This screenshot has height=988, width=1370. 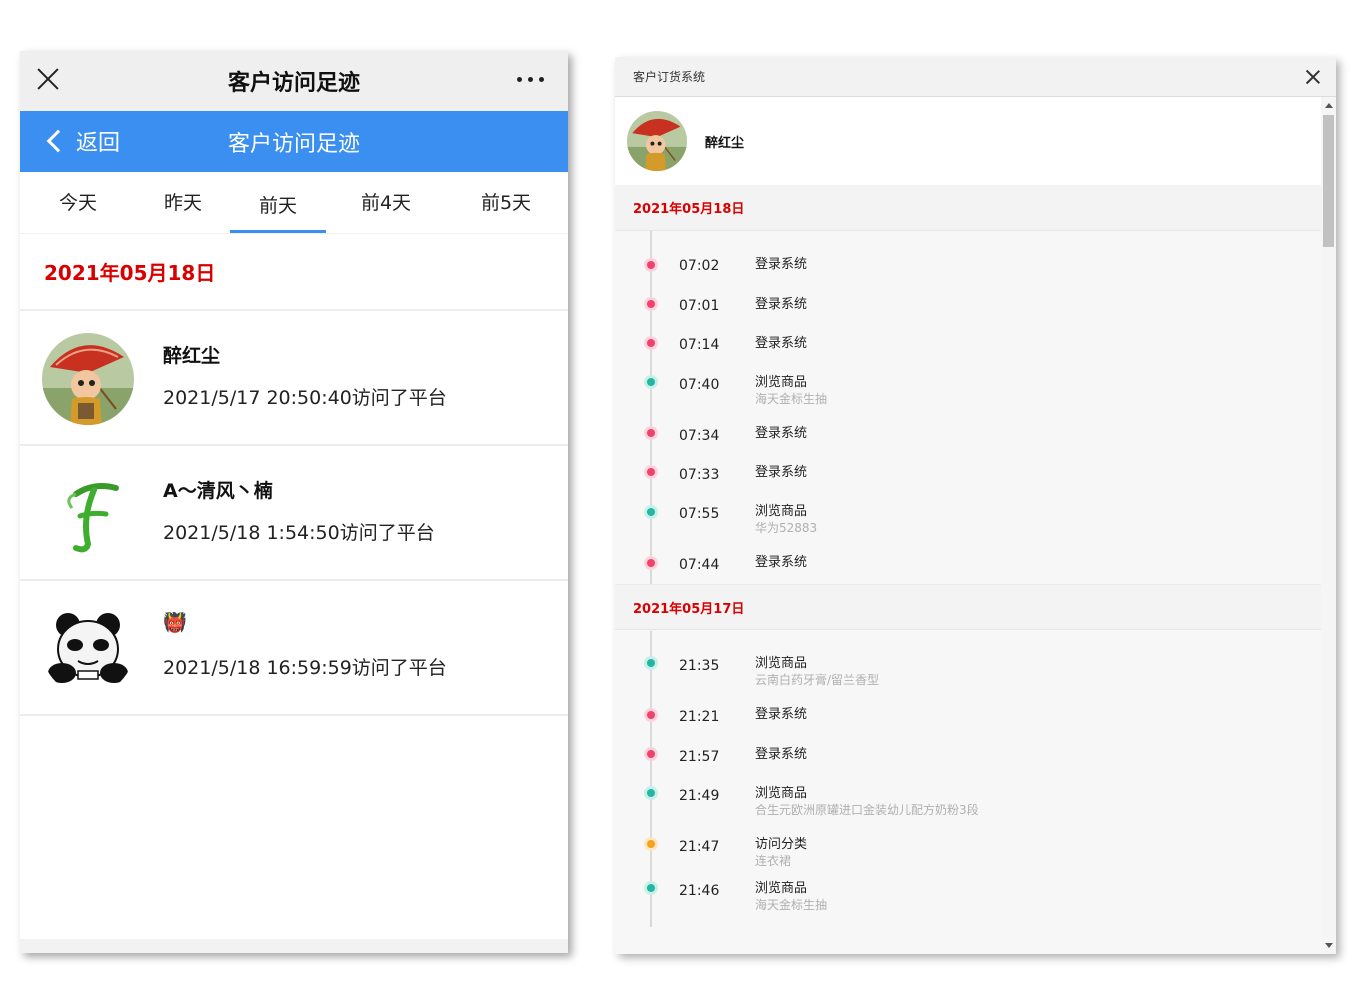 I want to click on timeline-event: 07:55 浏览商品 华为52883, so click(x=968, y=524).